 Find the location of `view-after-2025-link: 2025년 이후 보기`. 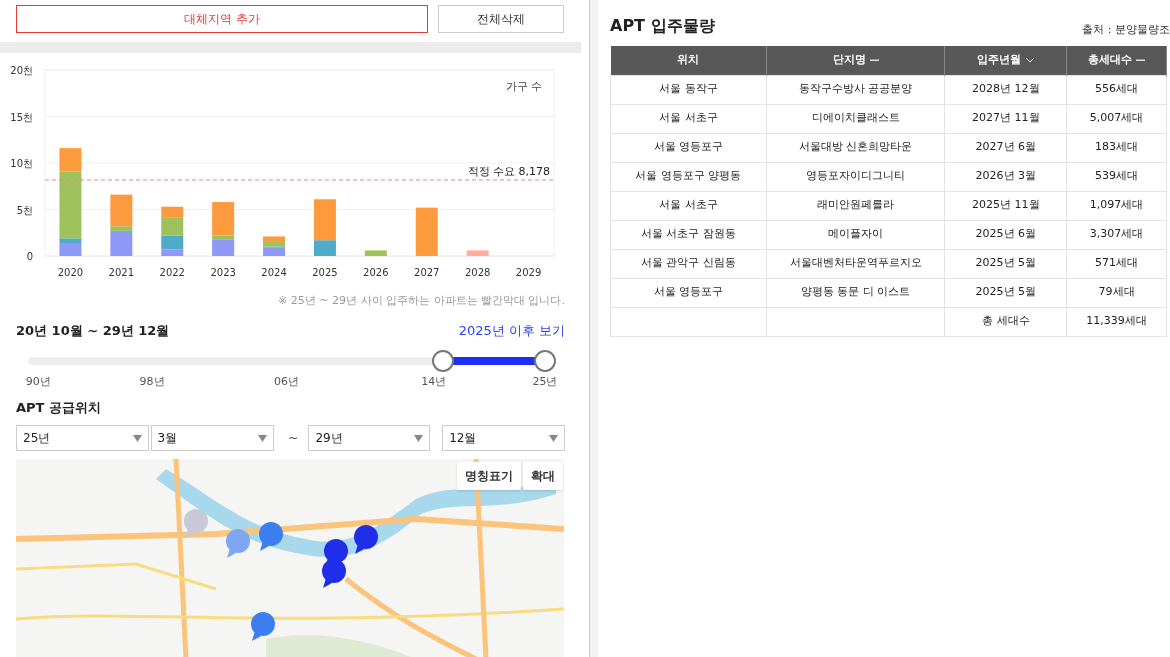

view-after-2025-link: 2025년 이후 보기 is located at coordinates (511, 331).